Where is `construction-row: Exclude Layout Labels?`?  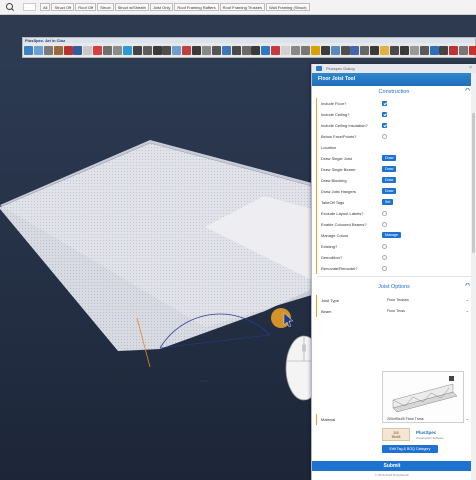
construction-row: Exclude Layout Labels? is located at coordinates (396, 213).